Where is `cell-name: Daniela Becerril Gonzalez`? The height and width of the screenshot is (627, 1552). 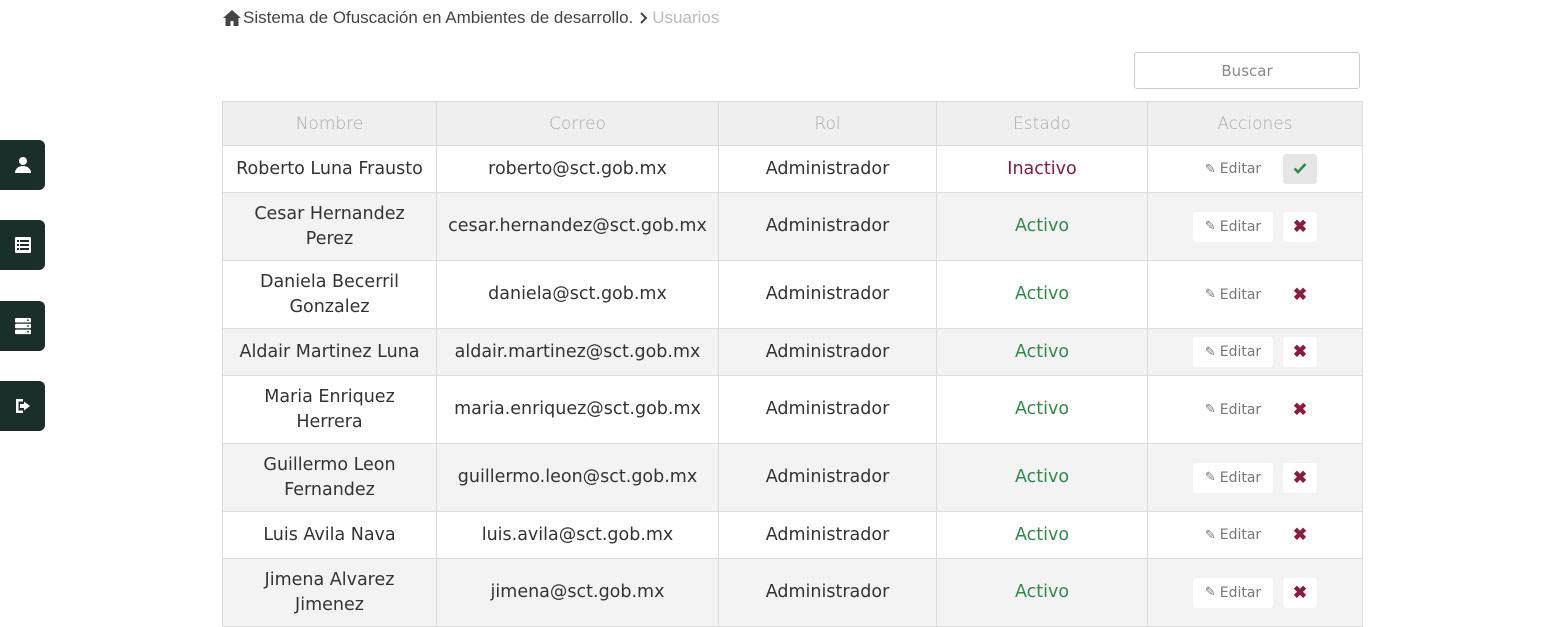
cell-name: Daniela Becerril Gonzalez is located at coordinates (329, 294).